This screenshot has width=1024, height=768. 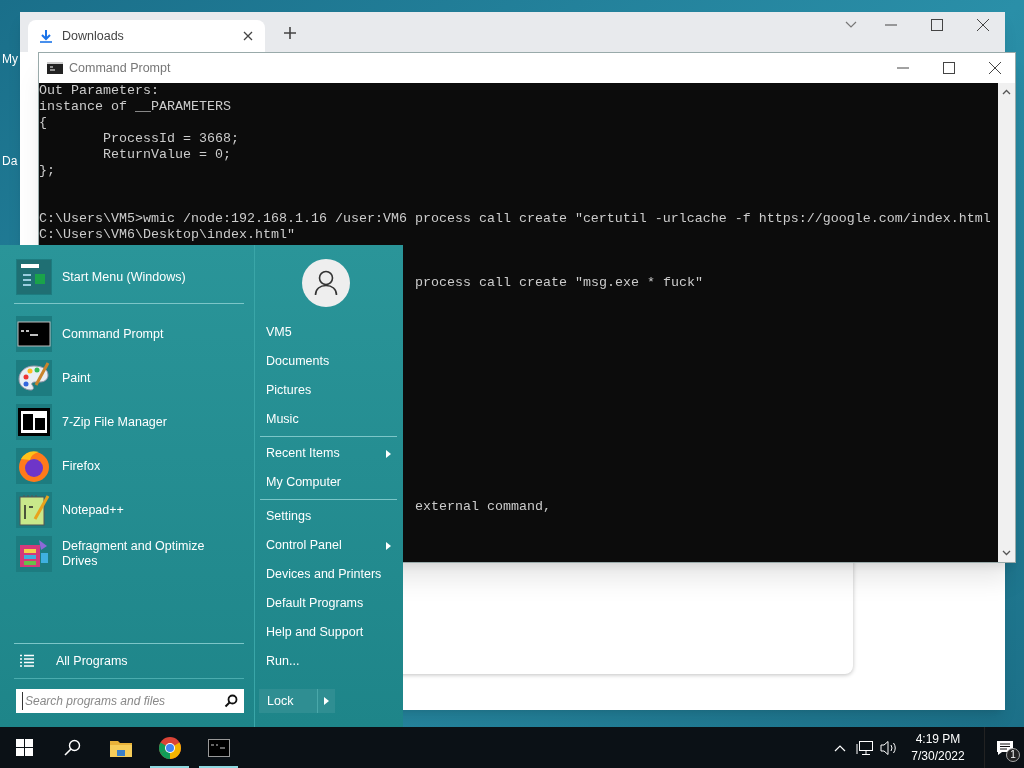 What do you see at coordinates (129, 277) in the screenshot?
I see `program-item: Start Menu (Windows)` at bounding box center [129, 277].